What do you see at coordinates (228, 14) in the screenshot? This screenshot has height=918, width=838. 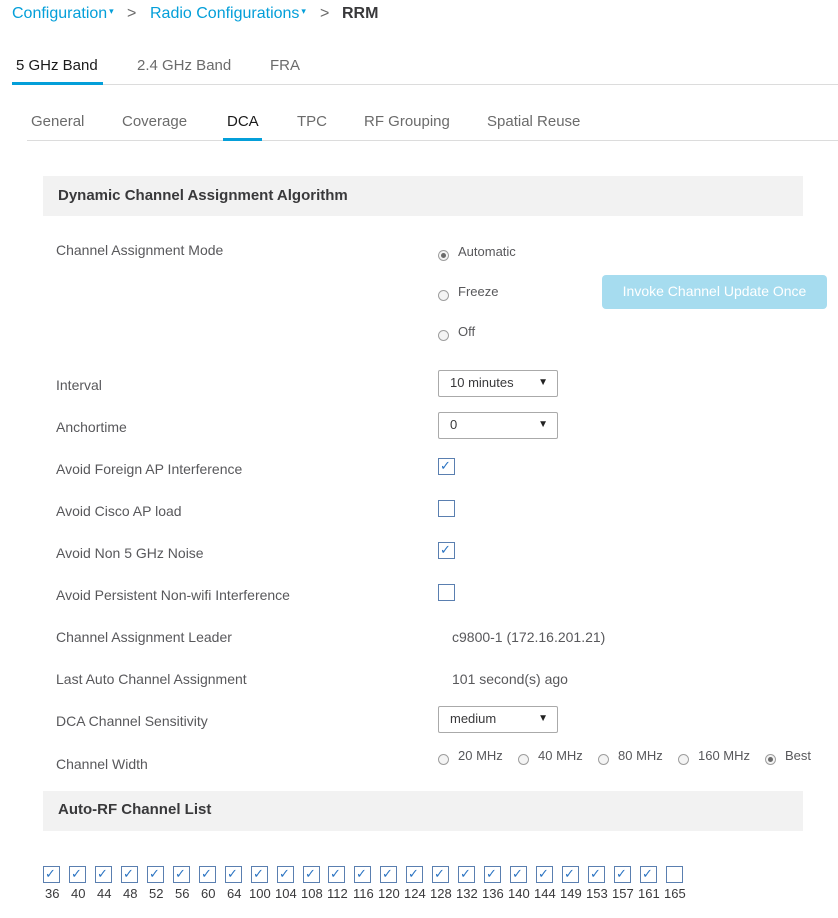 I see `breadcrumb-radio-configurations: Radio Configurations ▾` at bounding box center [228, 14].